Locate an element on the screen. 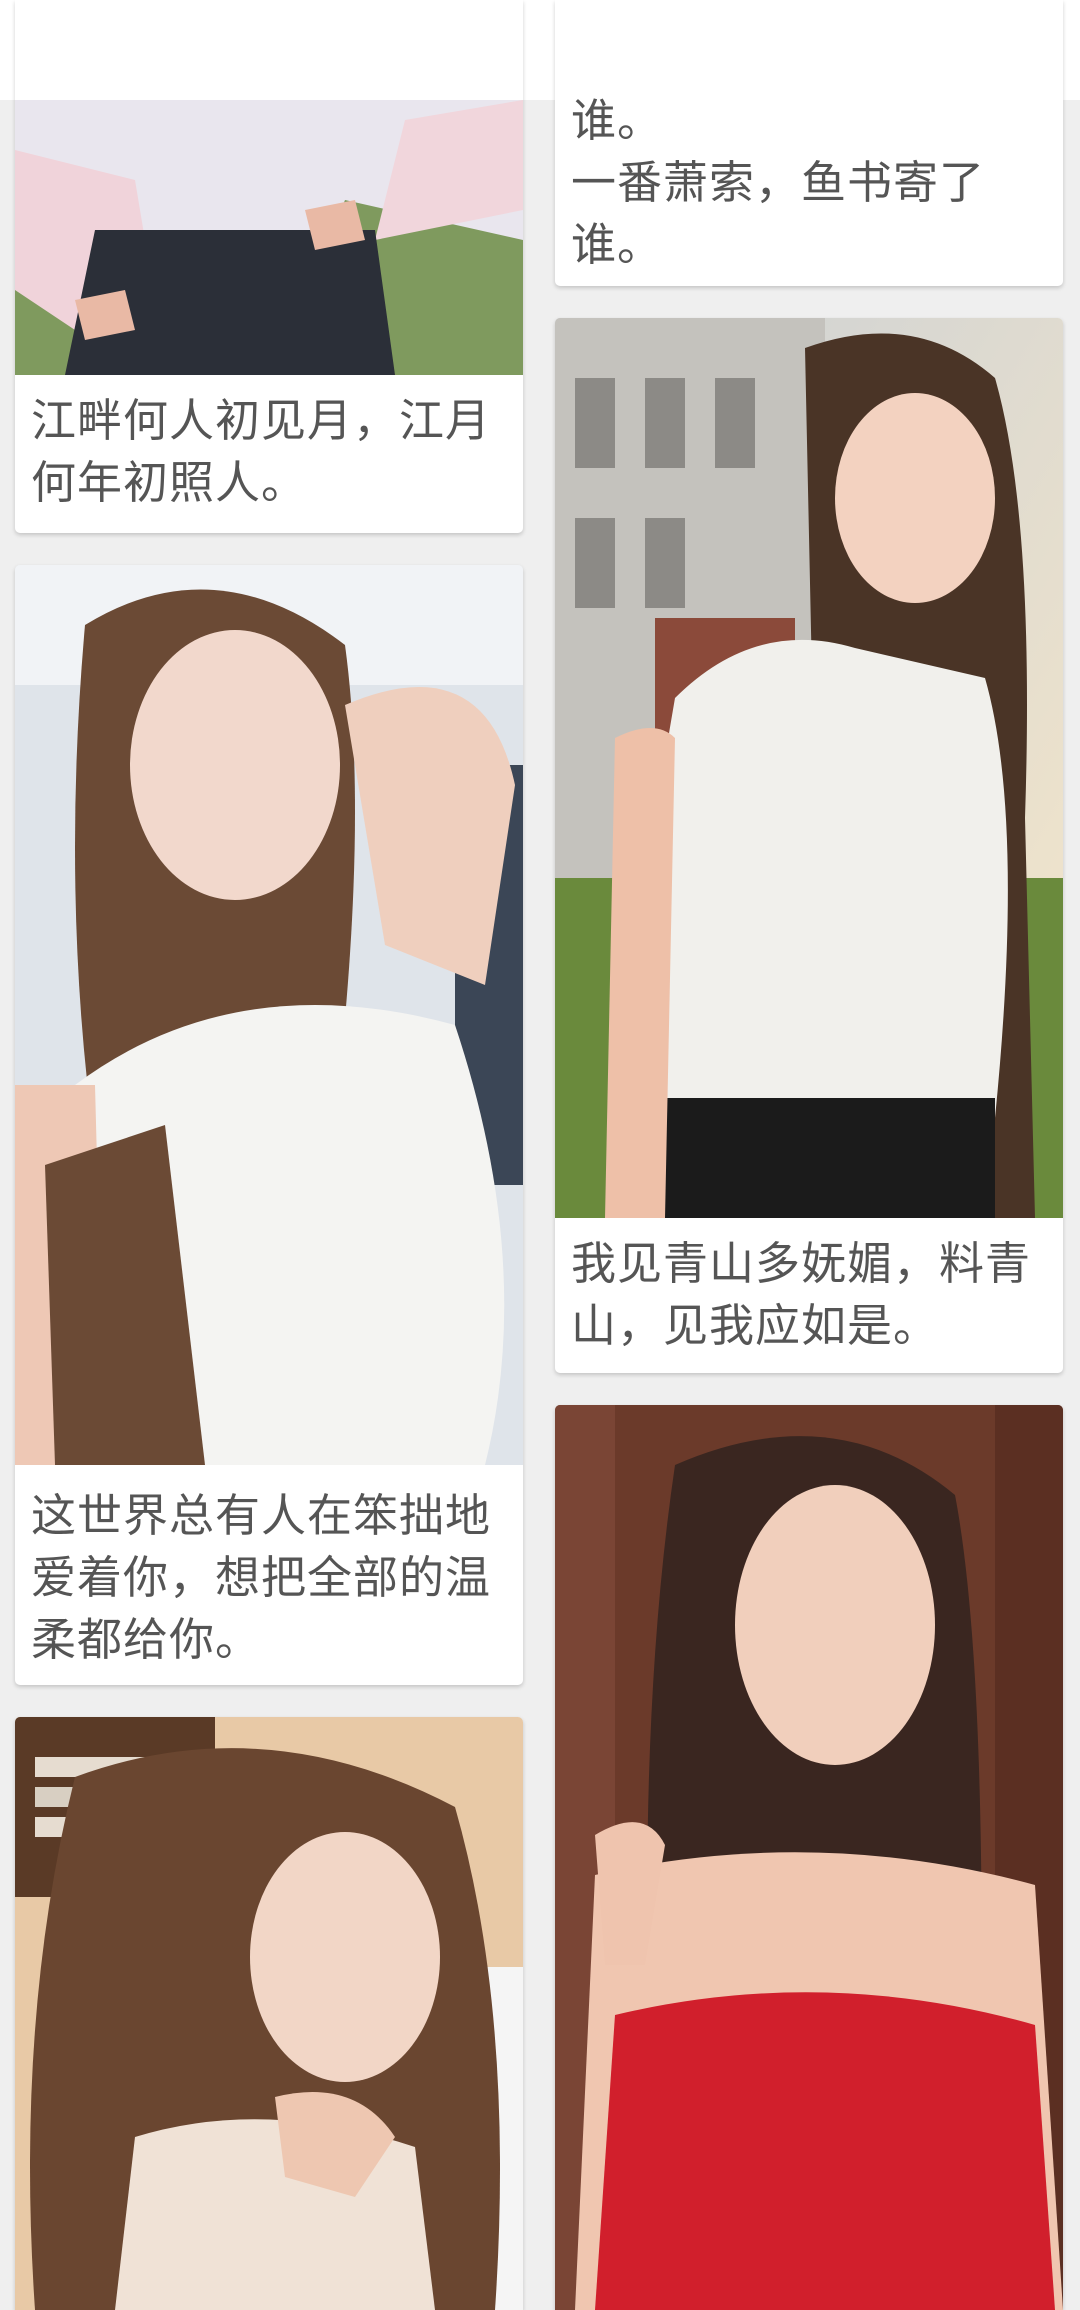  caption-line: 江畔何人初见月，江月 is located at coordinates (261, 420).